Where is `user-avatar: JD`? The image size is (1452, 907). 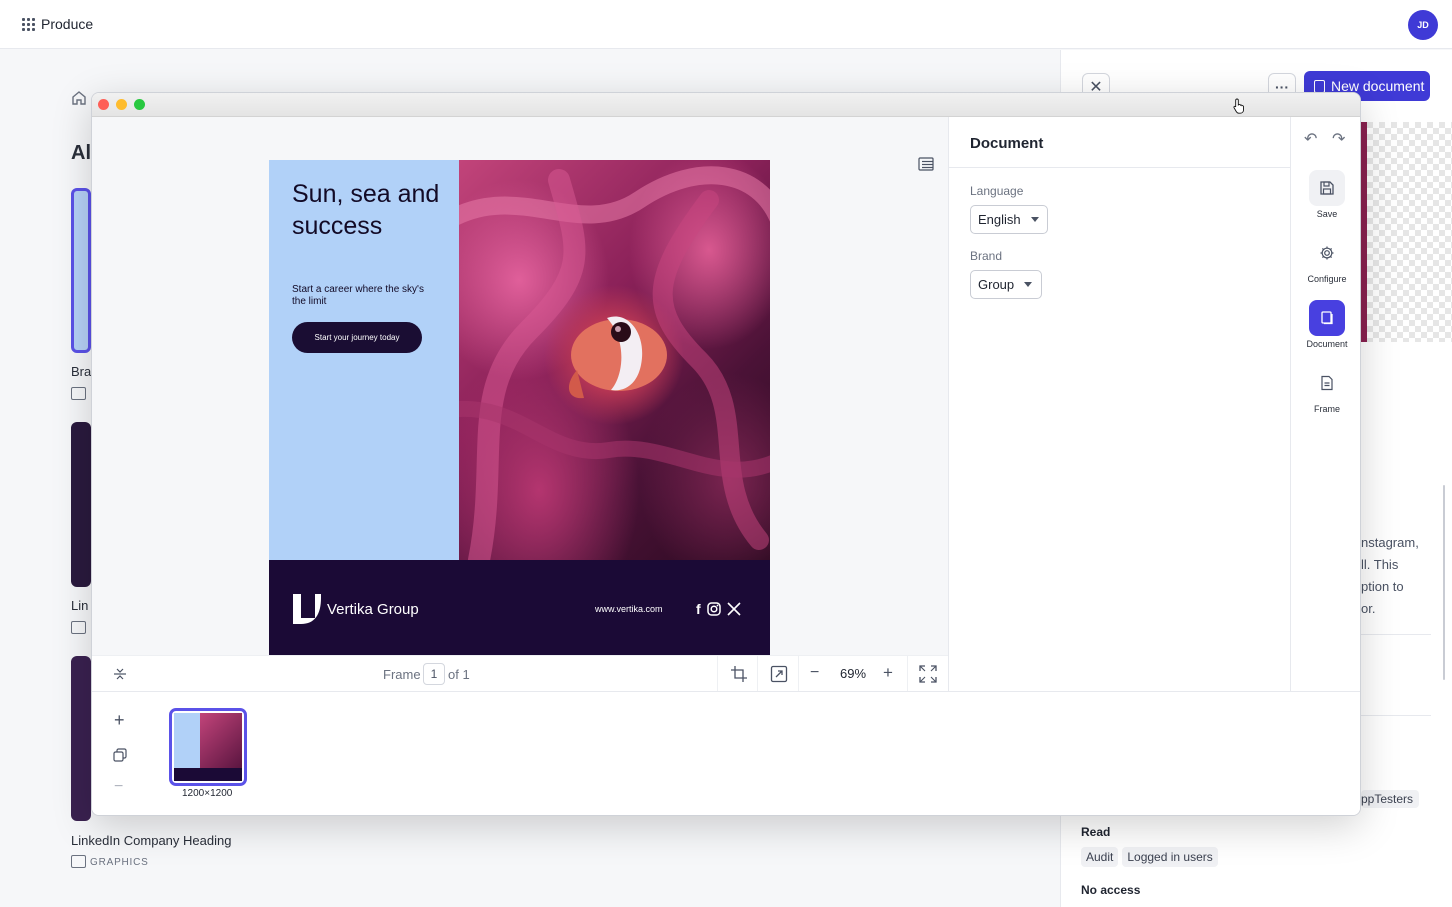
user-avatar: JD is located at coordinates (1423, 25).